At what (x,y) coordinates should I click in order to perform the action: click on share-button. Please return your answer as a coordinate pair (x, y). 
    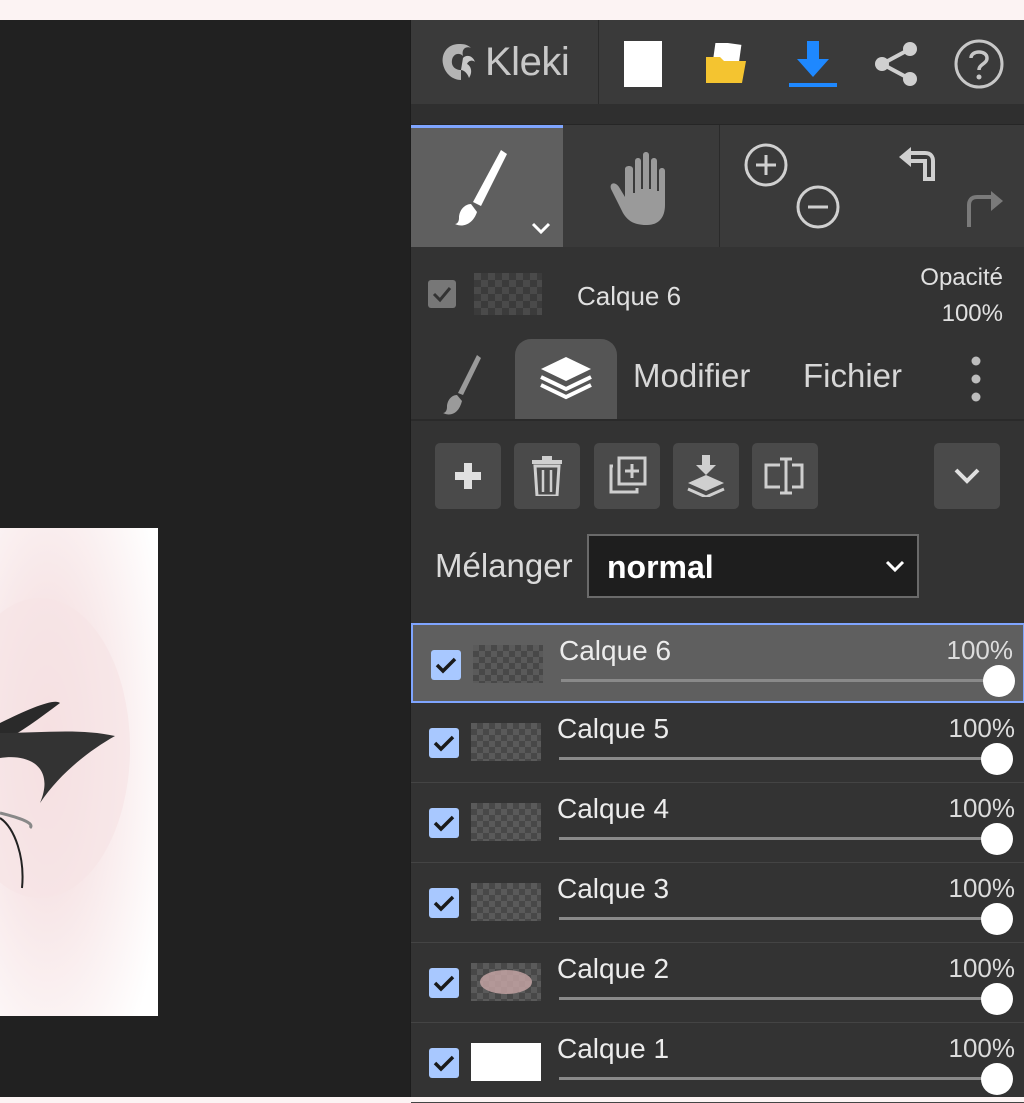
    Looking at the image, I should click on (897, 64).